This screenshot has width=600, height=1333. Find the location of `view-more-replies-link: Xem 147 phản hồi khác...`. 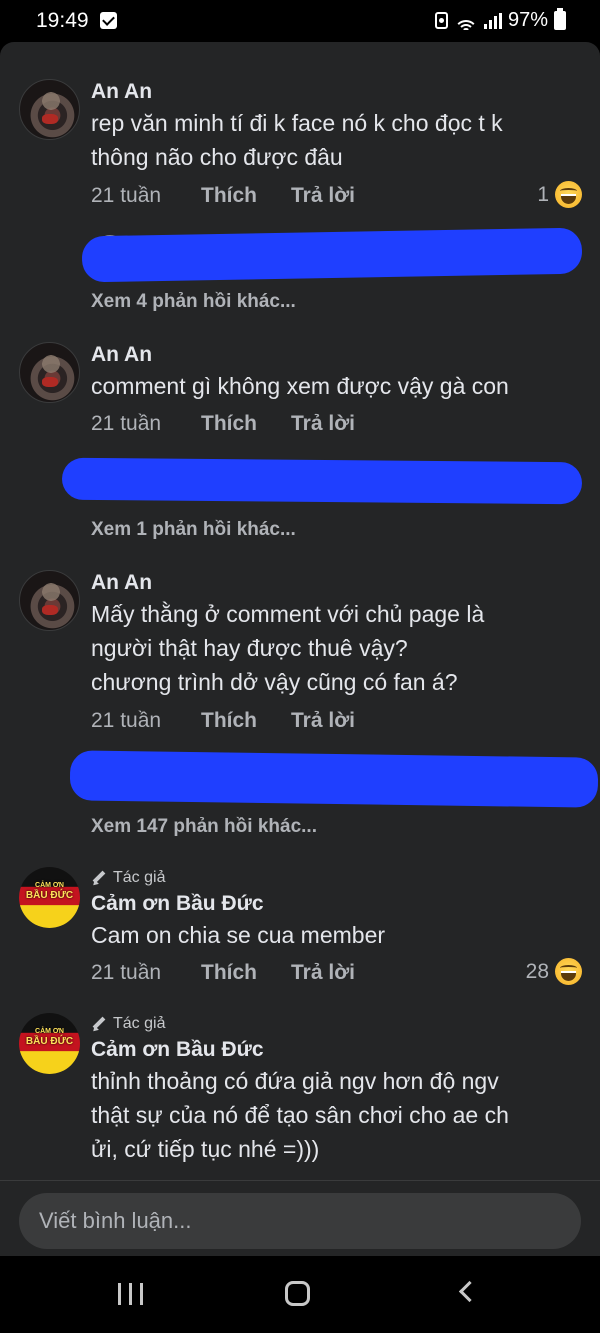

view-more-replies-link: Xem 147 phản hồi khác... is located at coordinates (204, 827).